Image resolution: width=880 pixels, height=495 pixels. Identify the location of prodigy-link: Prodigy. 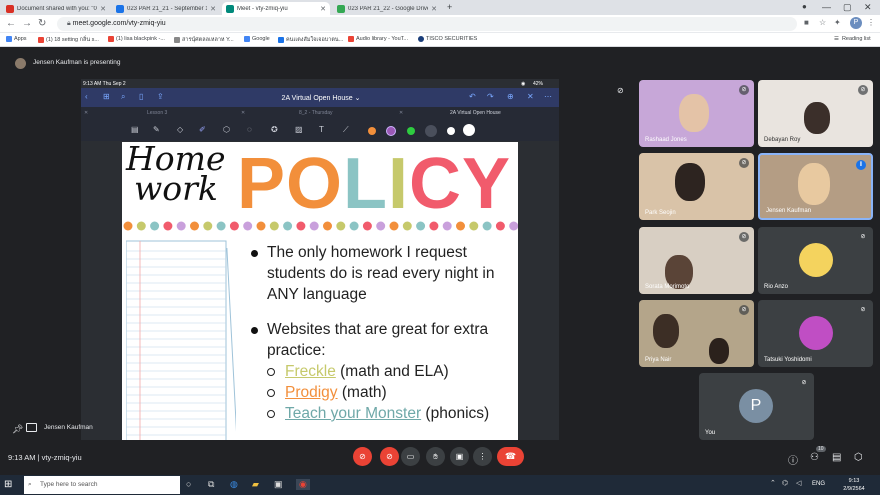
(311, 392).